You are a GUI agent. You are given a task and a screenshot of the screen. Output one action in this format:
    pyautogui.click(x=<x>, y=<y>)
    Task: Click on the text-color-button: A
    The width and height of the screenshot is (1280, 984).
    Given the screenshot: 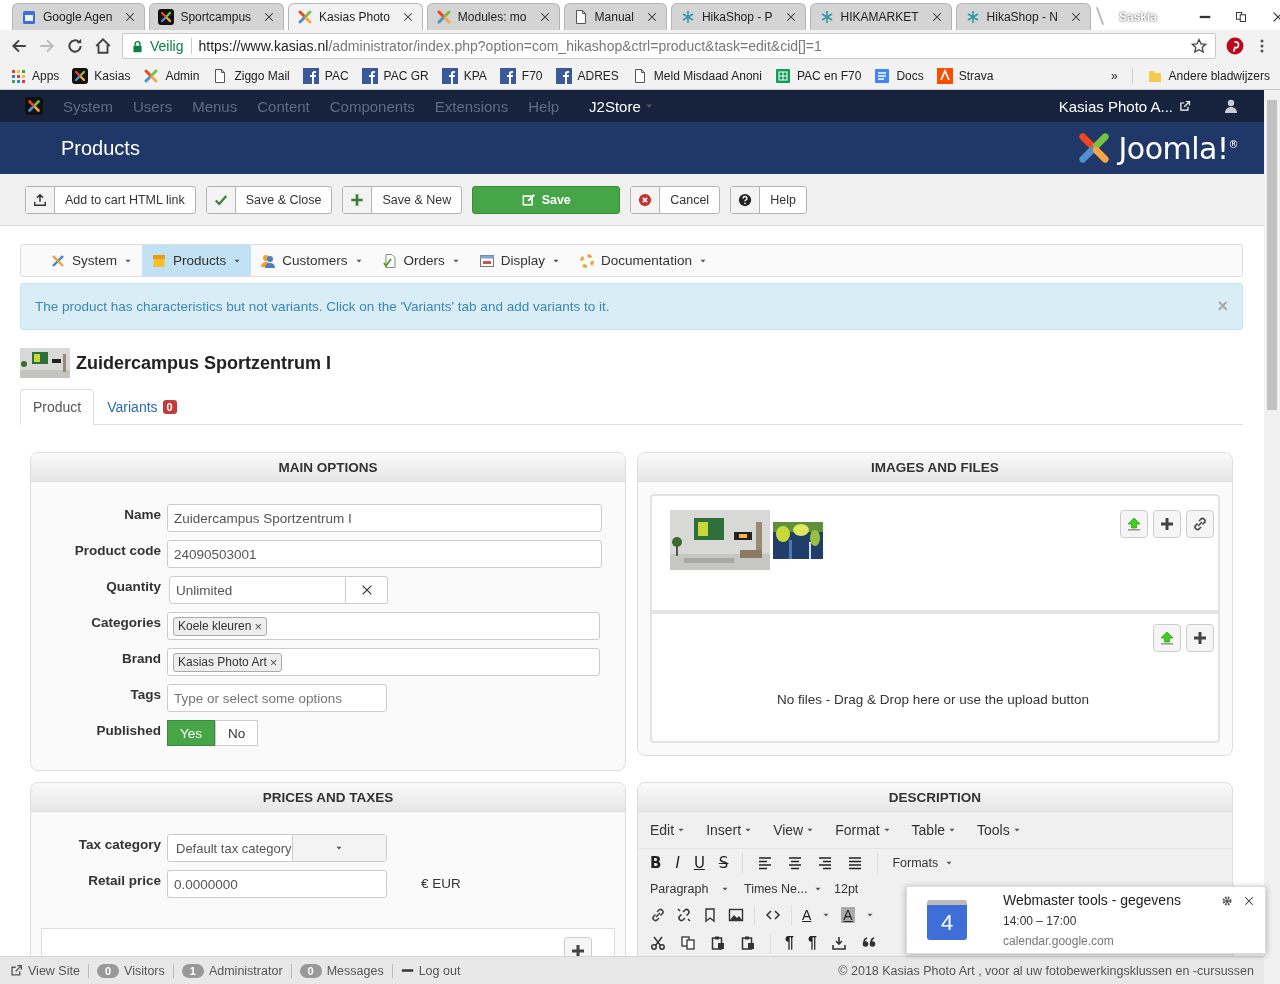 What is the action you would take?
    pyautogui.click(x=807, y=915)
    